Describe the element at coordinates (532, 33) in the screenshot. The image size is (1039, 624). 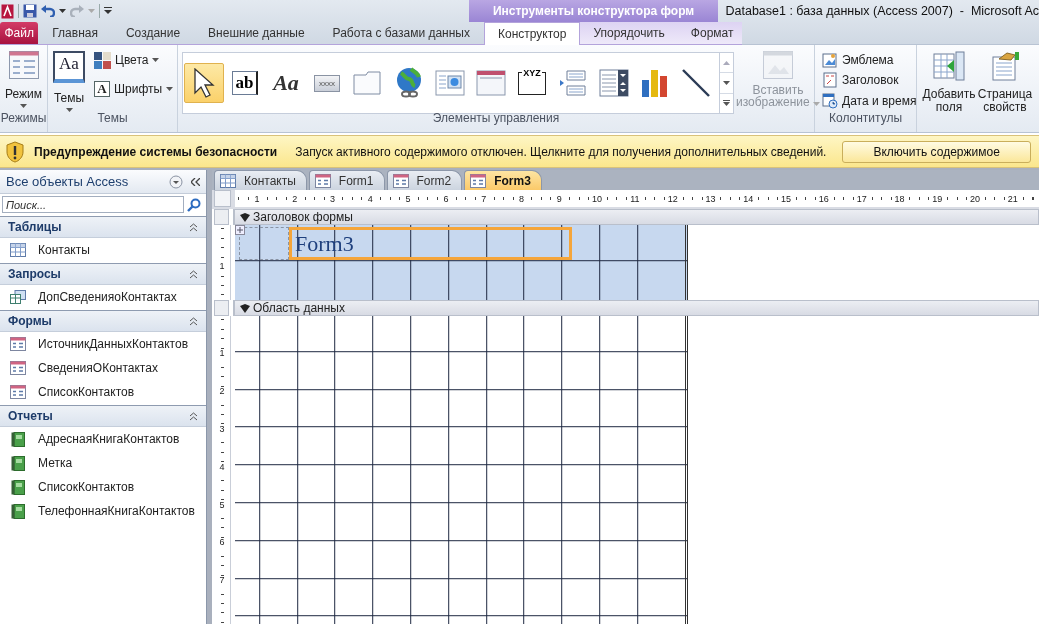
I see `ribbon-tab: Конструктор` at that location.